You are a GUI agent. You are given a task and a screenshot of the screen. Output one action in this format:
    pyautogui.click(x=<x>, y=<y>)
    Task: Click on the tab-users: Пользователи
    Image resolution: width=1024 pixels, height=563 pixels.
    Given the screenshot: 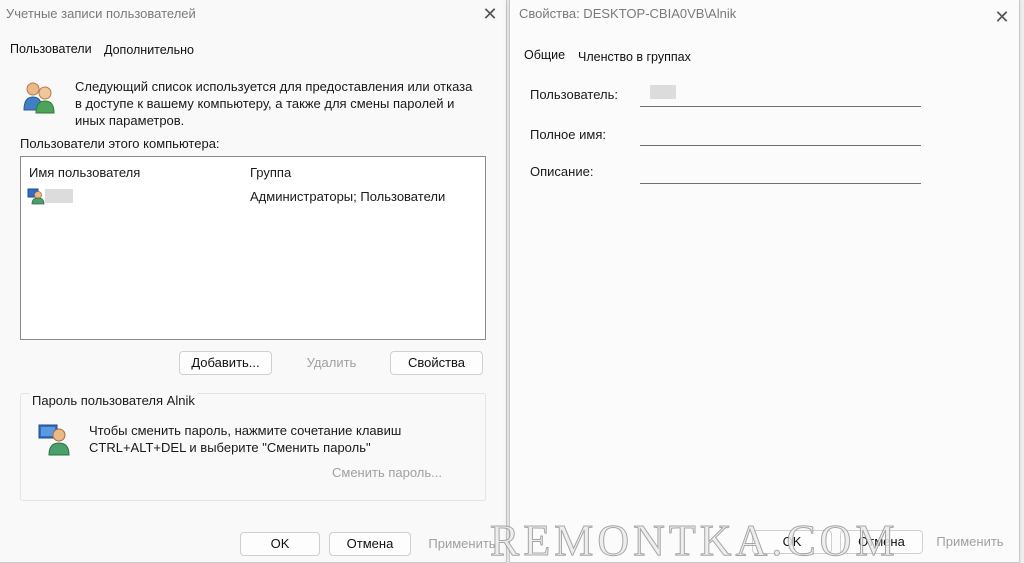 What is the action you would take?
    pyautogui.click(x=51, y=49)
    